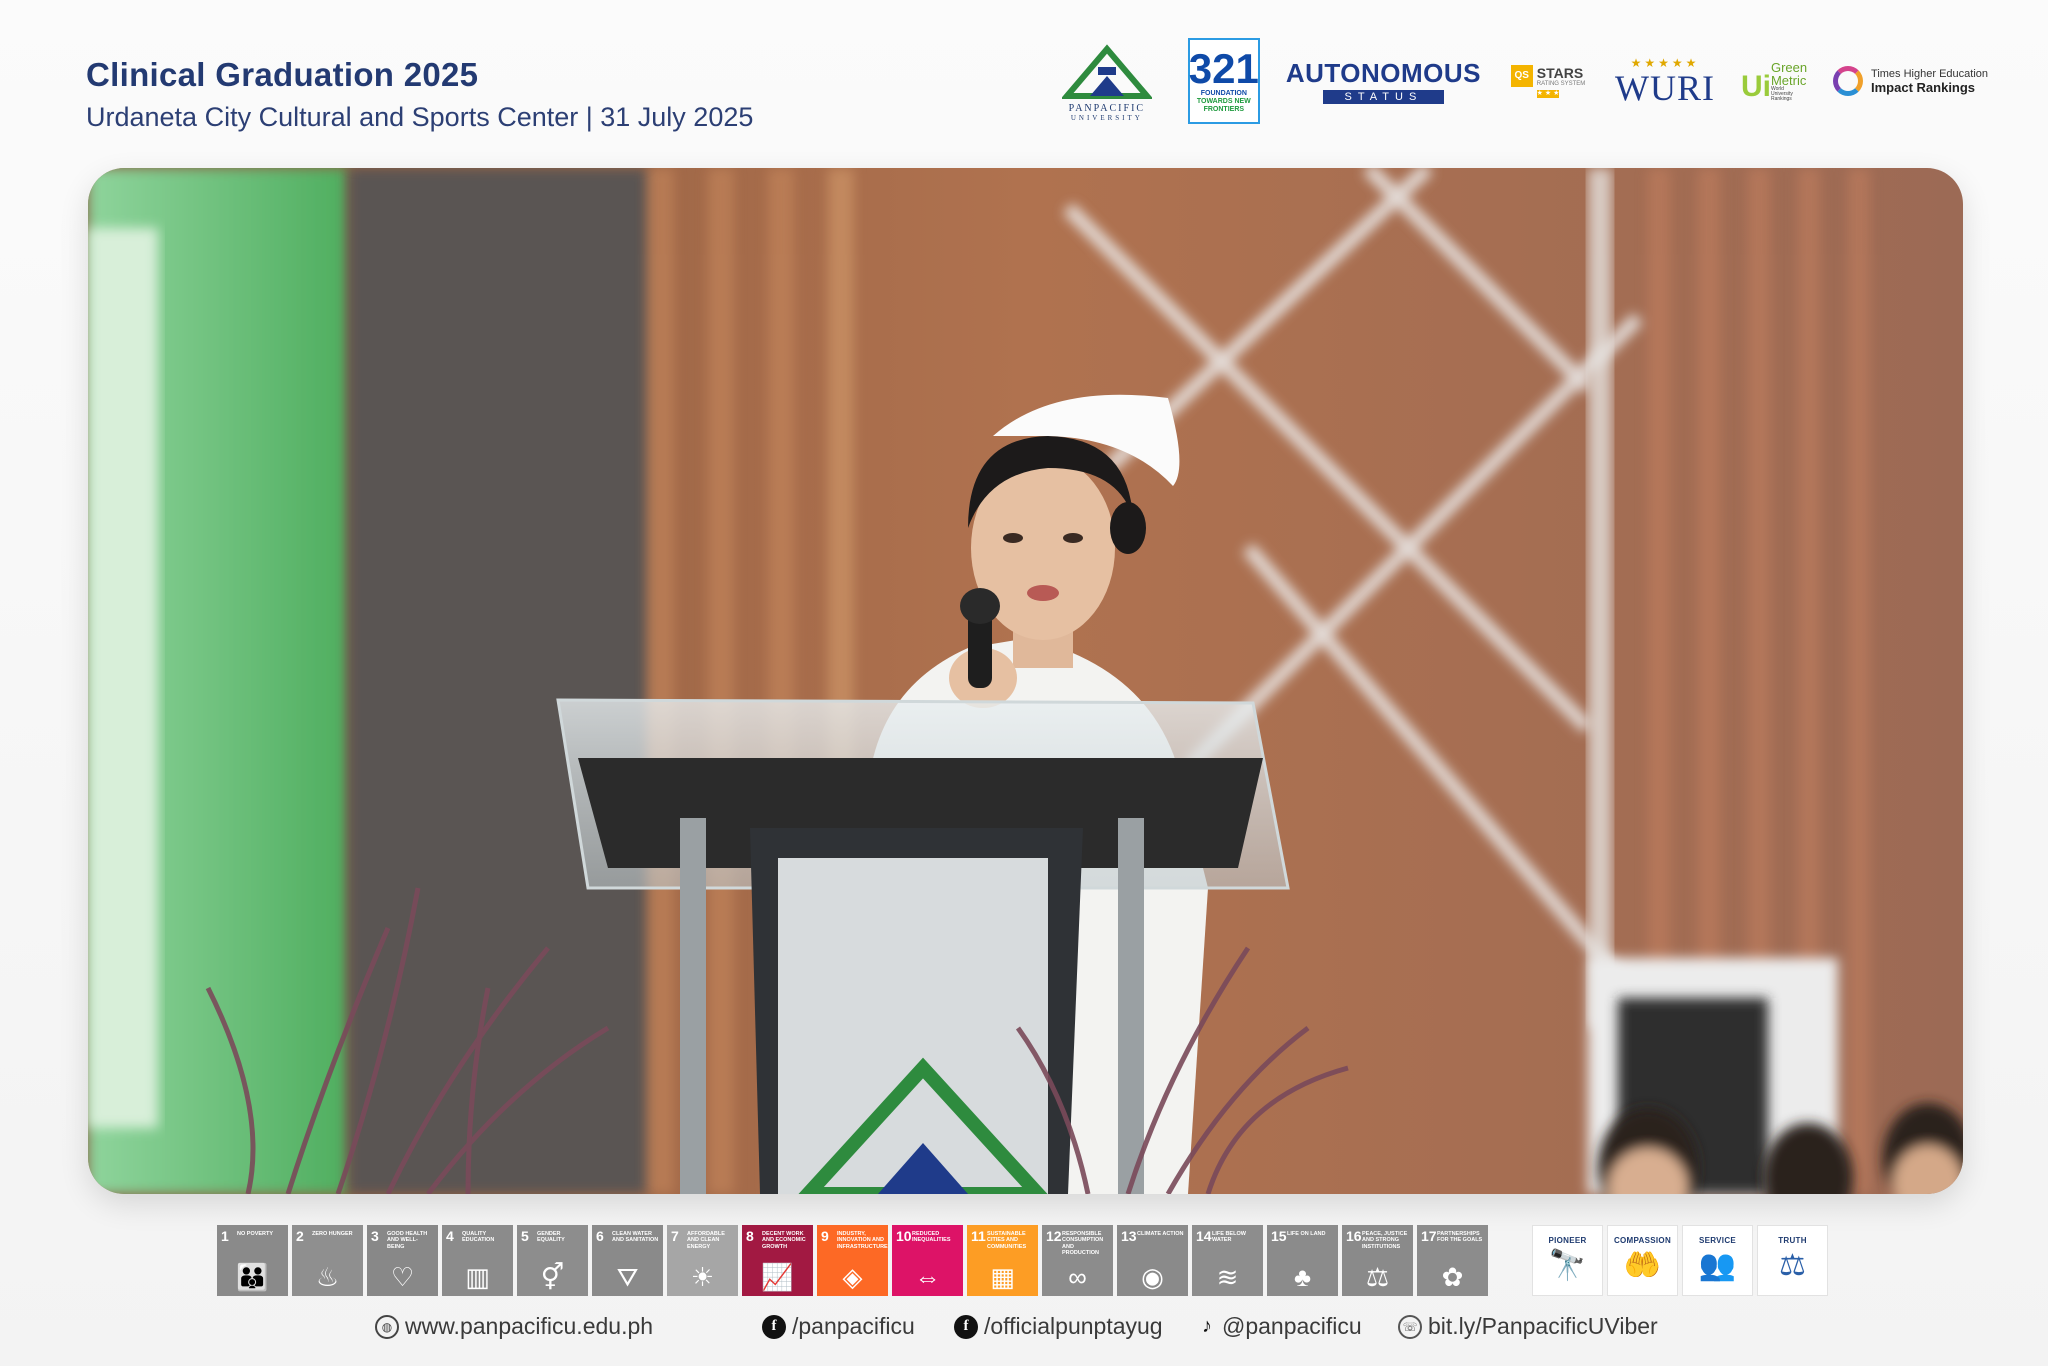 The height and width of the screenshot is (1366, 2048). What do you see at coordinates (375, 1236) in the screenshot?
I see `sdg-number: 3` at bounding box center [375, 1236].